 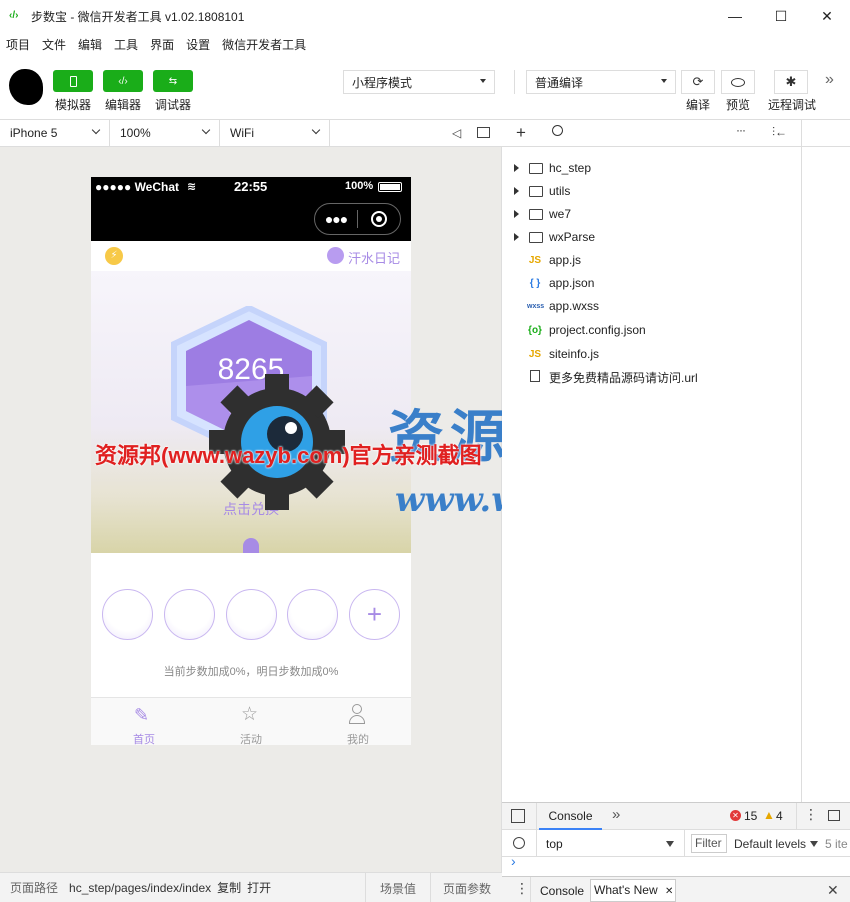 I want to click on toolbar-more-icon: », so click(x=829, y=80).